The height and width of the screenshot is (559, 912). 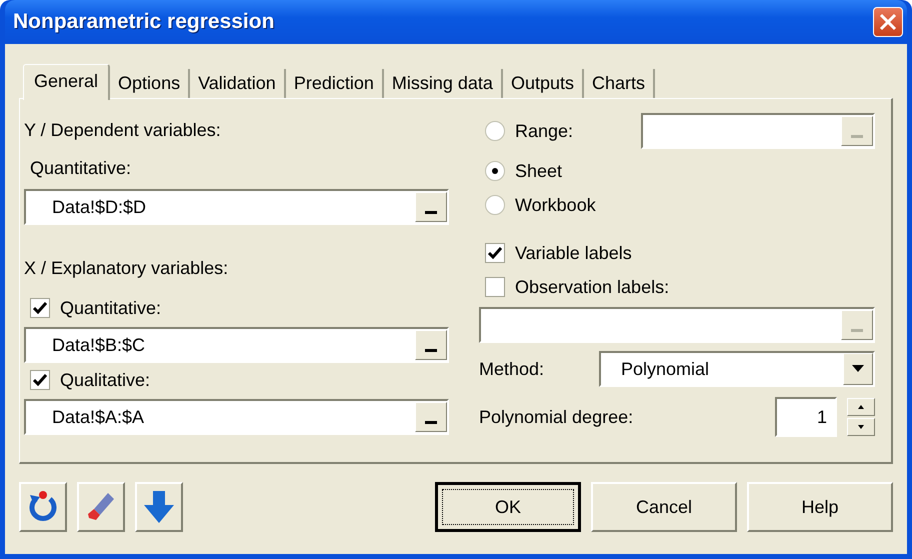 I want to click on up-arrow-icon, so click(x=861, y=407).